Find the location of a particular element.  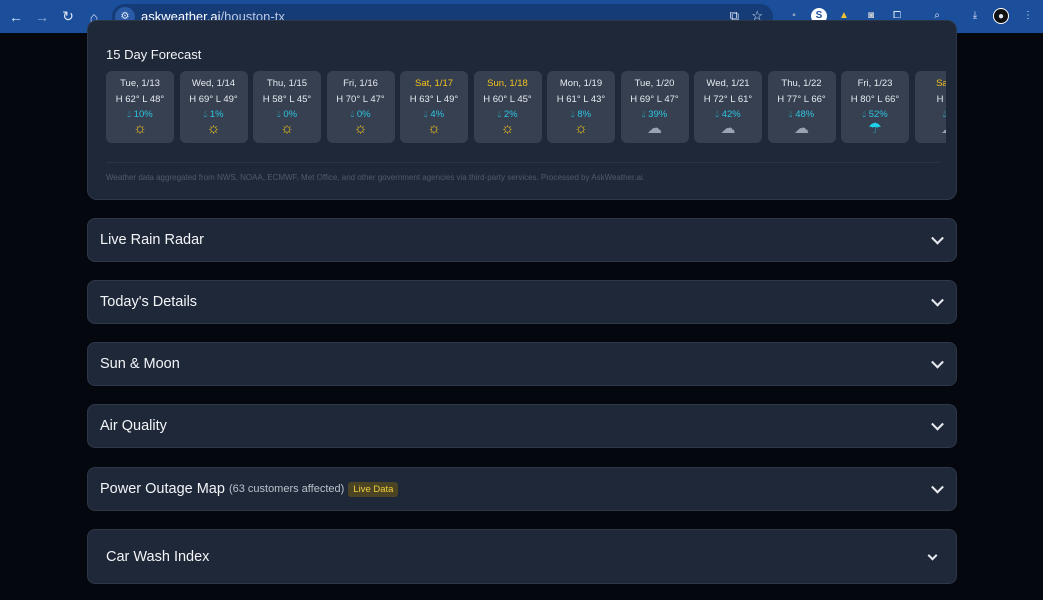

accordion-air-quality: Air Quality is located at coordinates (522, 426).